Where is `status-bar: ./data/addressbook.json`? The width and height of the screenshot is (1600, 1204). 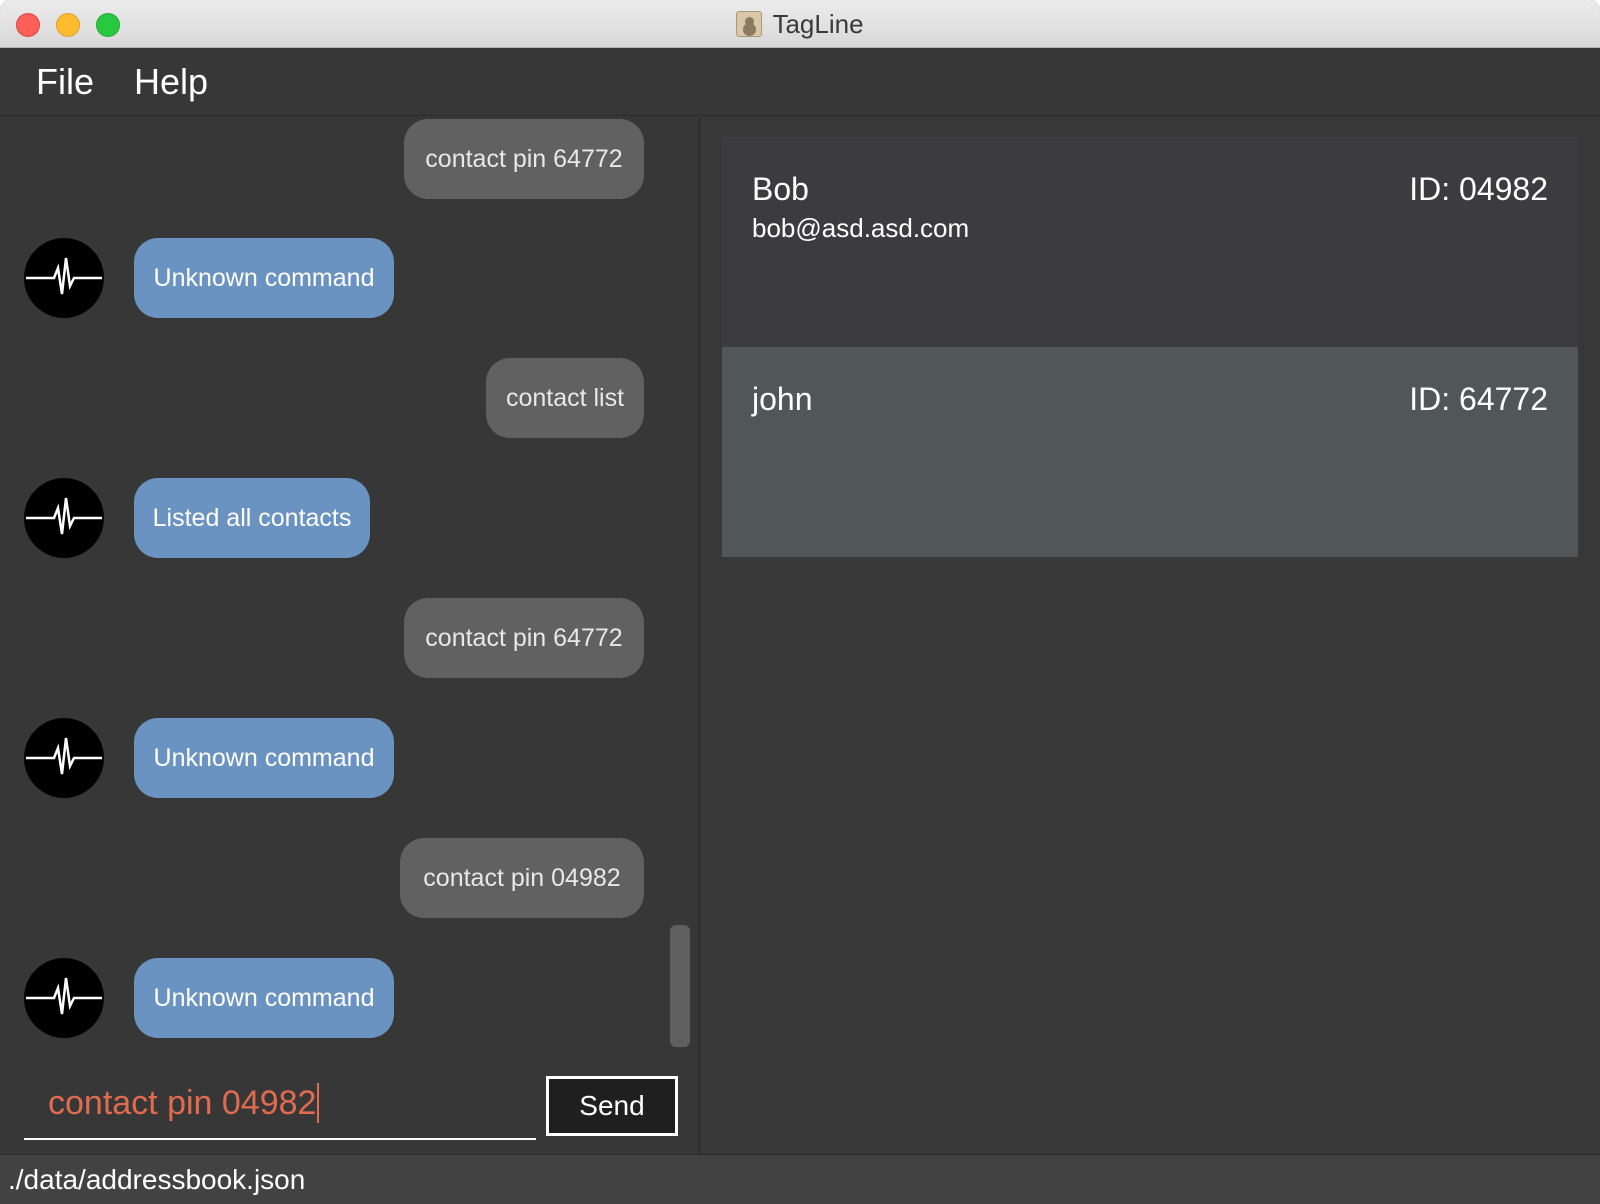
status-bar: ./data/addressbook.json is located at coordinates (800, 1179).